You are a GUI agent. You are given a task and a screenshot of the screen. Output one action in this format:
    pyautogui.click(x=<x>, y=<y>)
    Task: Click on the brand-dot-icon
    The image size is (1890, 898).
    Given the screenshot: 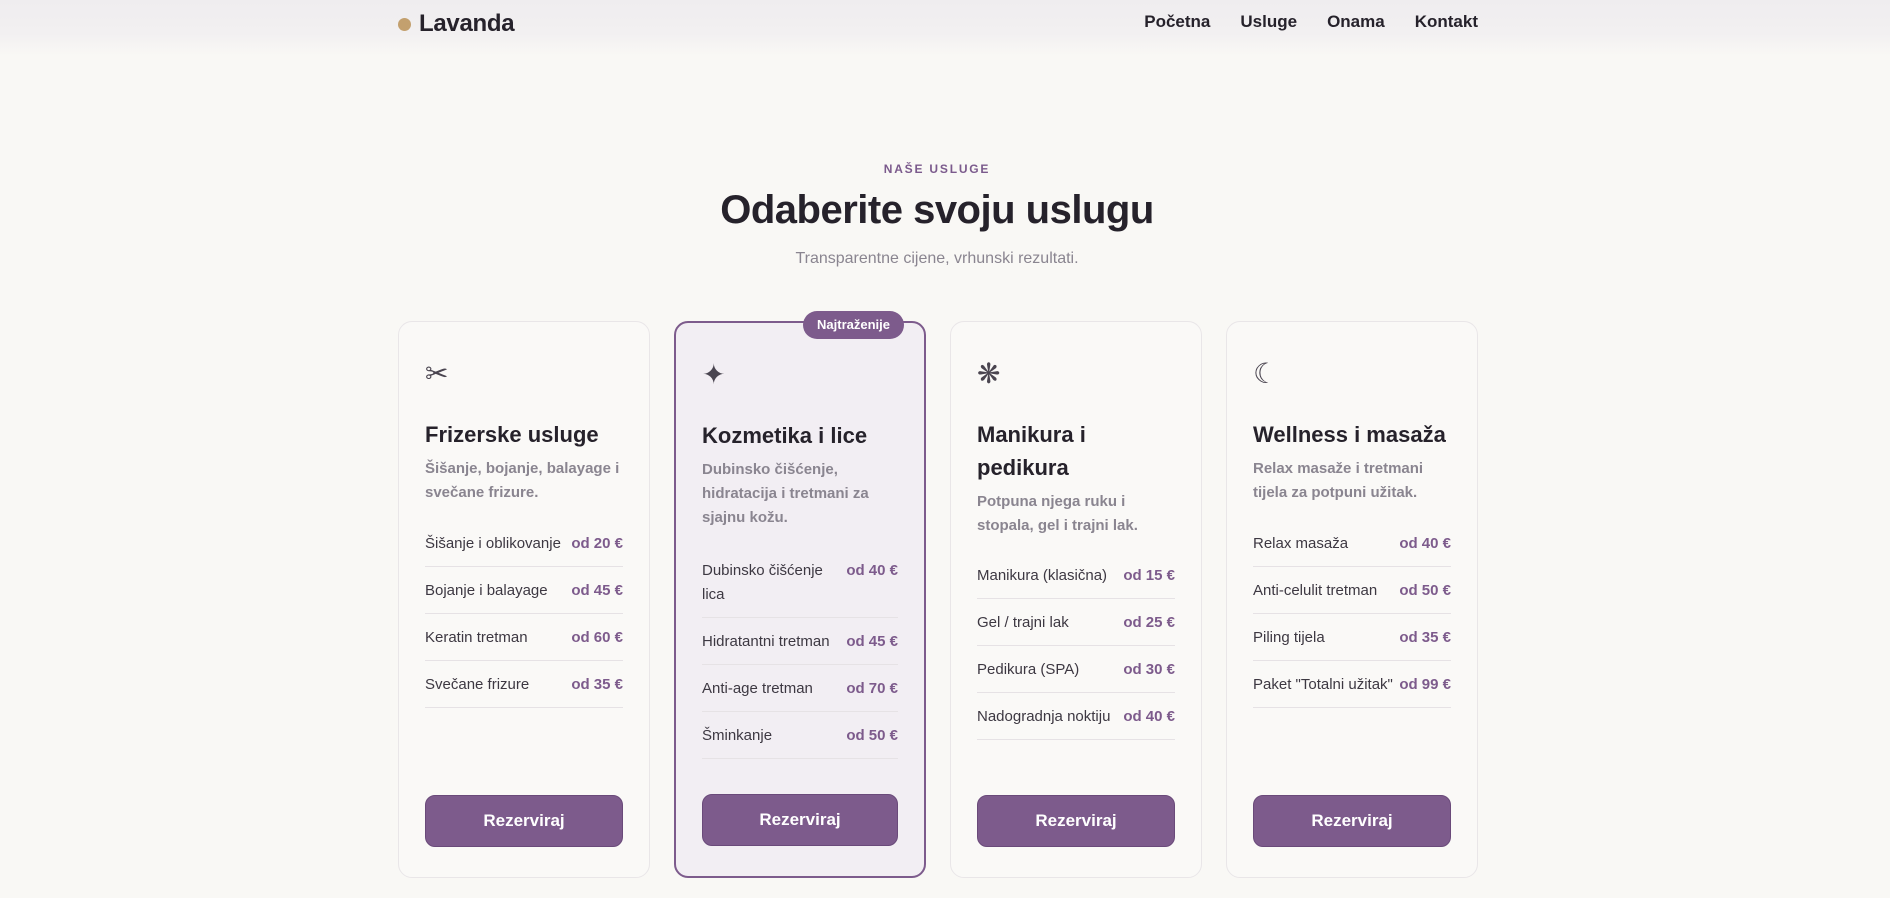 What is the action you would take?
    pyautogui.click(x=404, y=24)
    